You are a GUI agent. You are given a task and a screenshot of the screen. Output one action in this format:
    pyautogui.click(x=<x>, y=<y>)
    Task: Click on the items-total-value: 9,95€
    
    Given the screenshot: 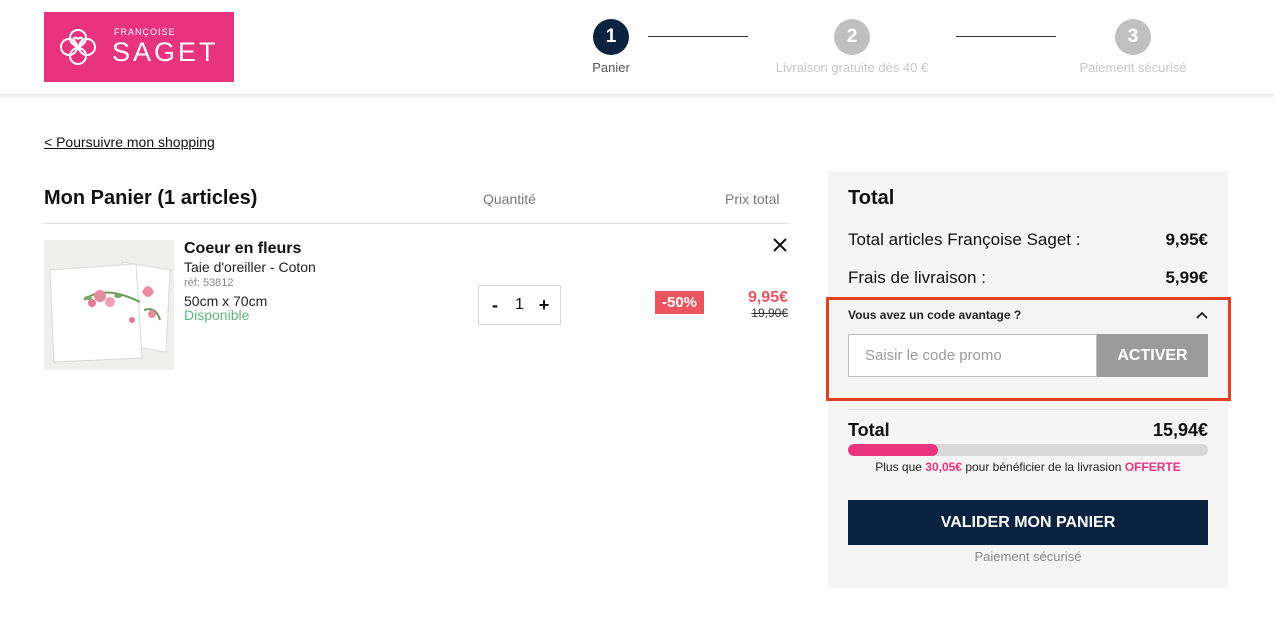 What is the action you would take?
    pyautogui.click(x=1186, y=239)
    